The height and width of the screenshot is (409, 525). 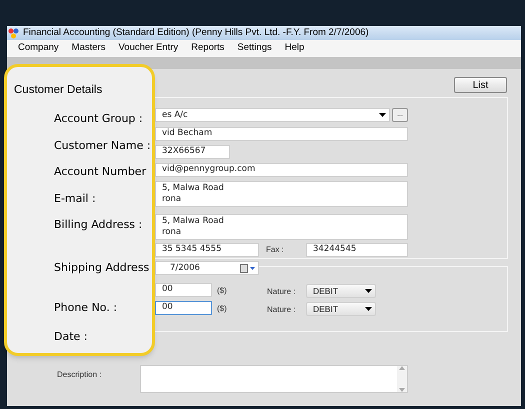 I want to click on app-logo-icon, so click(x=13, y=33).